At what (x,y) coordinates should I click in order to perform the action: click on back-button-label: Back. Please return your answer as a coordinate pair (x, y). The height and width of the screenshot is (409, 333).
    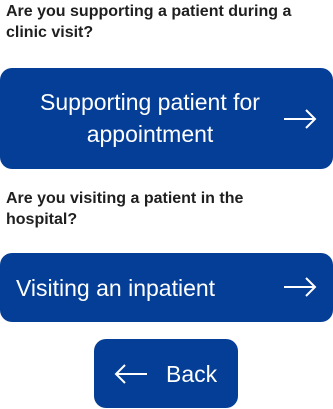
    Looking at the image, I should click on (192, 374).